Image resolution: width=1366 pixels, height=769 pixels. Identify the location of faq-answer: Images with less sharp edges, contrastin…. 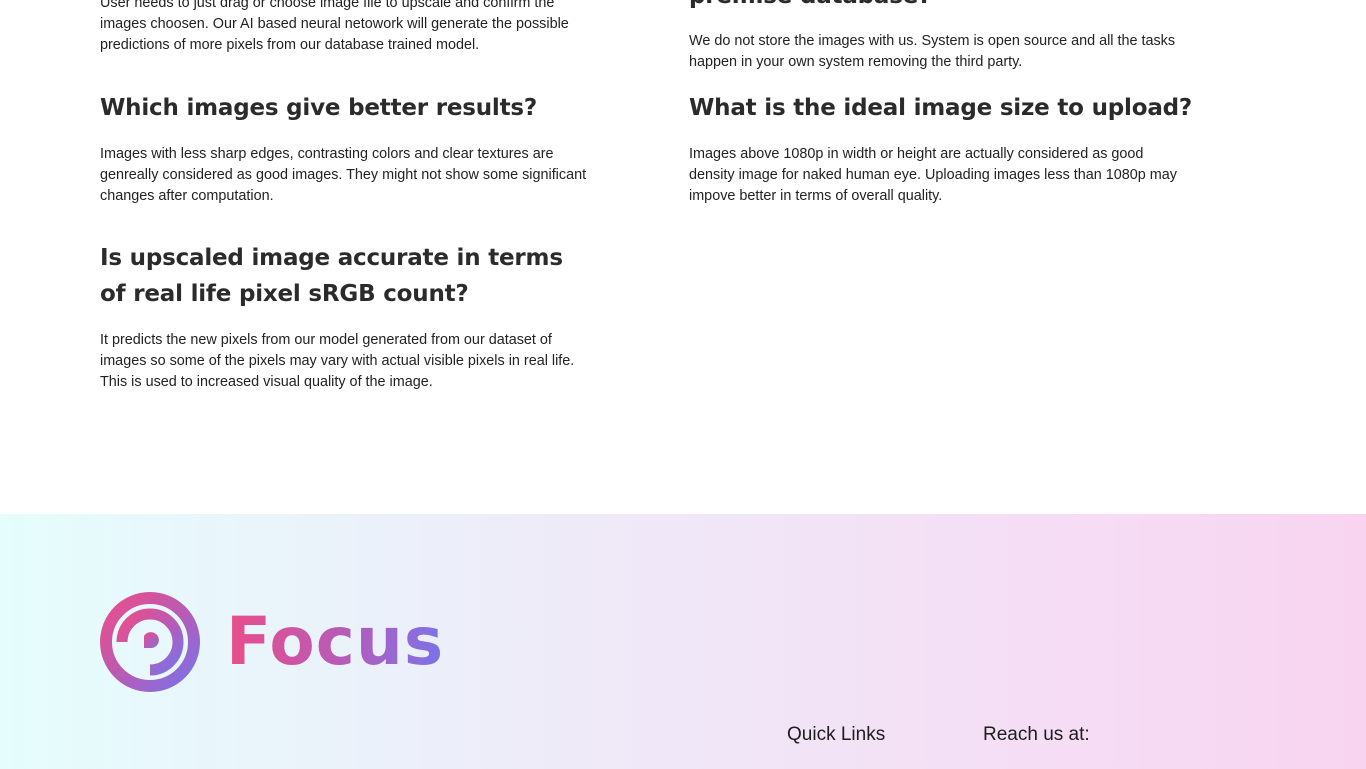
(343, 175).